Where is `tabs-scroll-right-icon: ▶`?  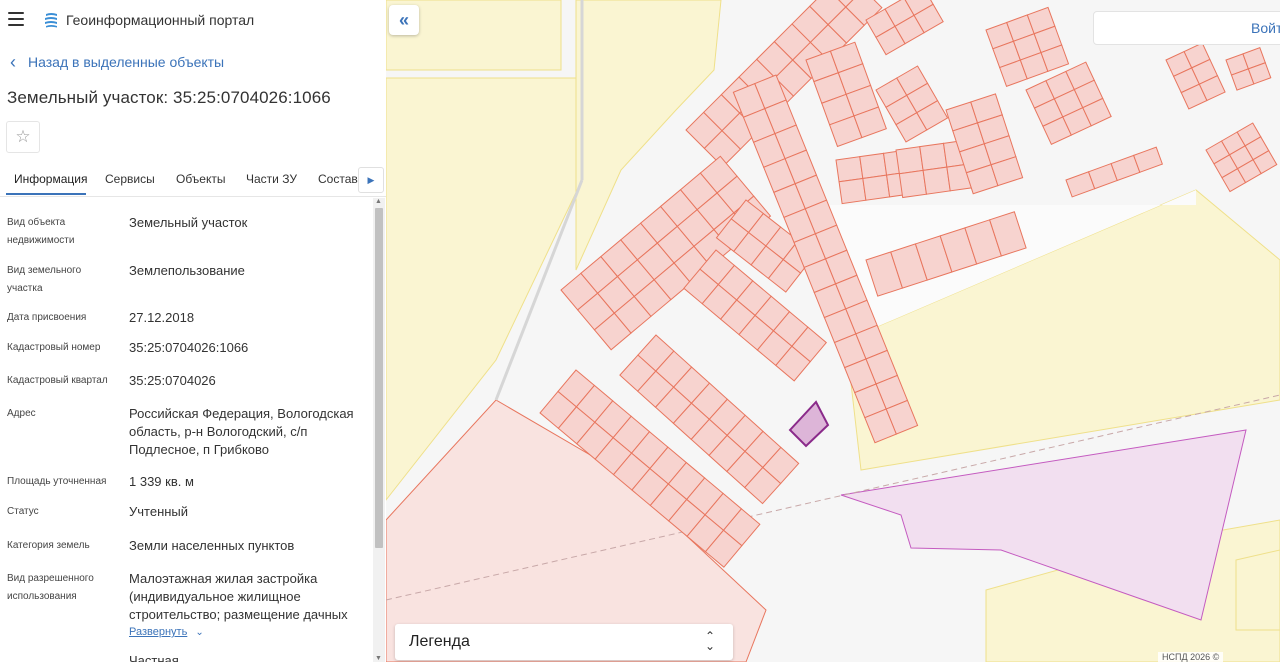 tabs-scroll-right-icon: ▶ is located at coordinates (371, 180).